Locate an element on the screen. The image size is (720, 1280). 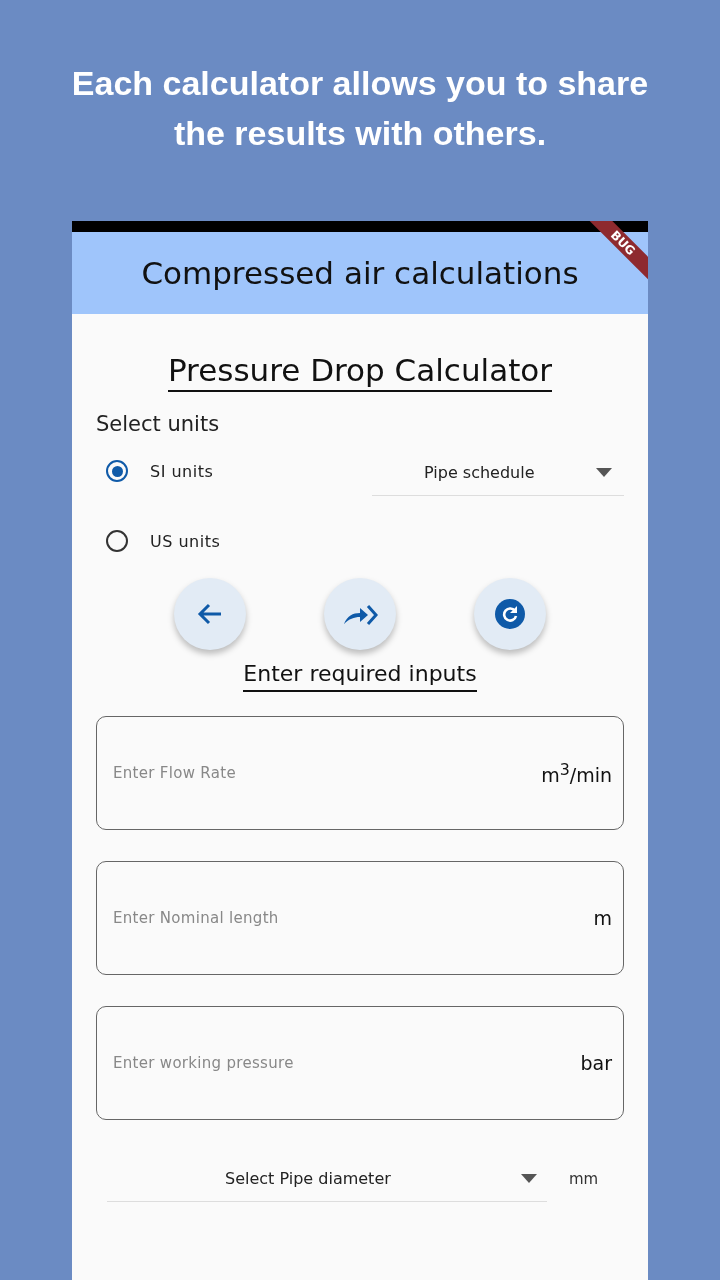
reset-button is located at coordinates (510, 614).